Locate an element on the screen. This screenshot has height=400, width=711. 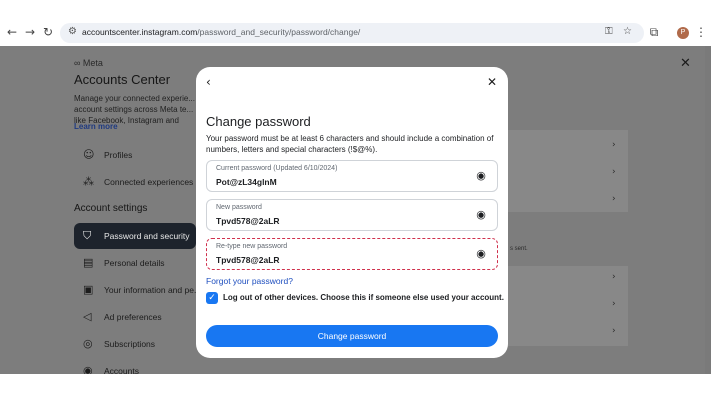
field-label: New password is located at coordinates (239, 207).